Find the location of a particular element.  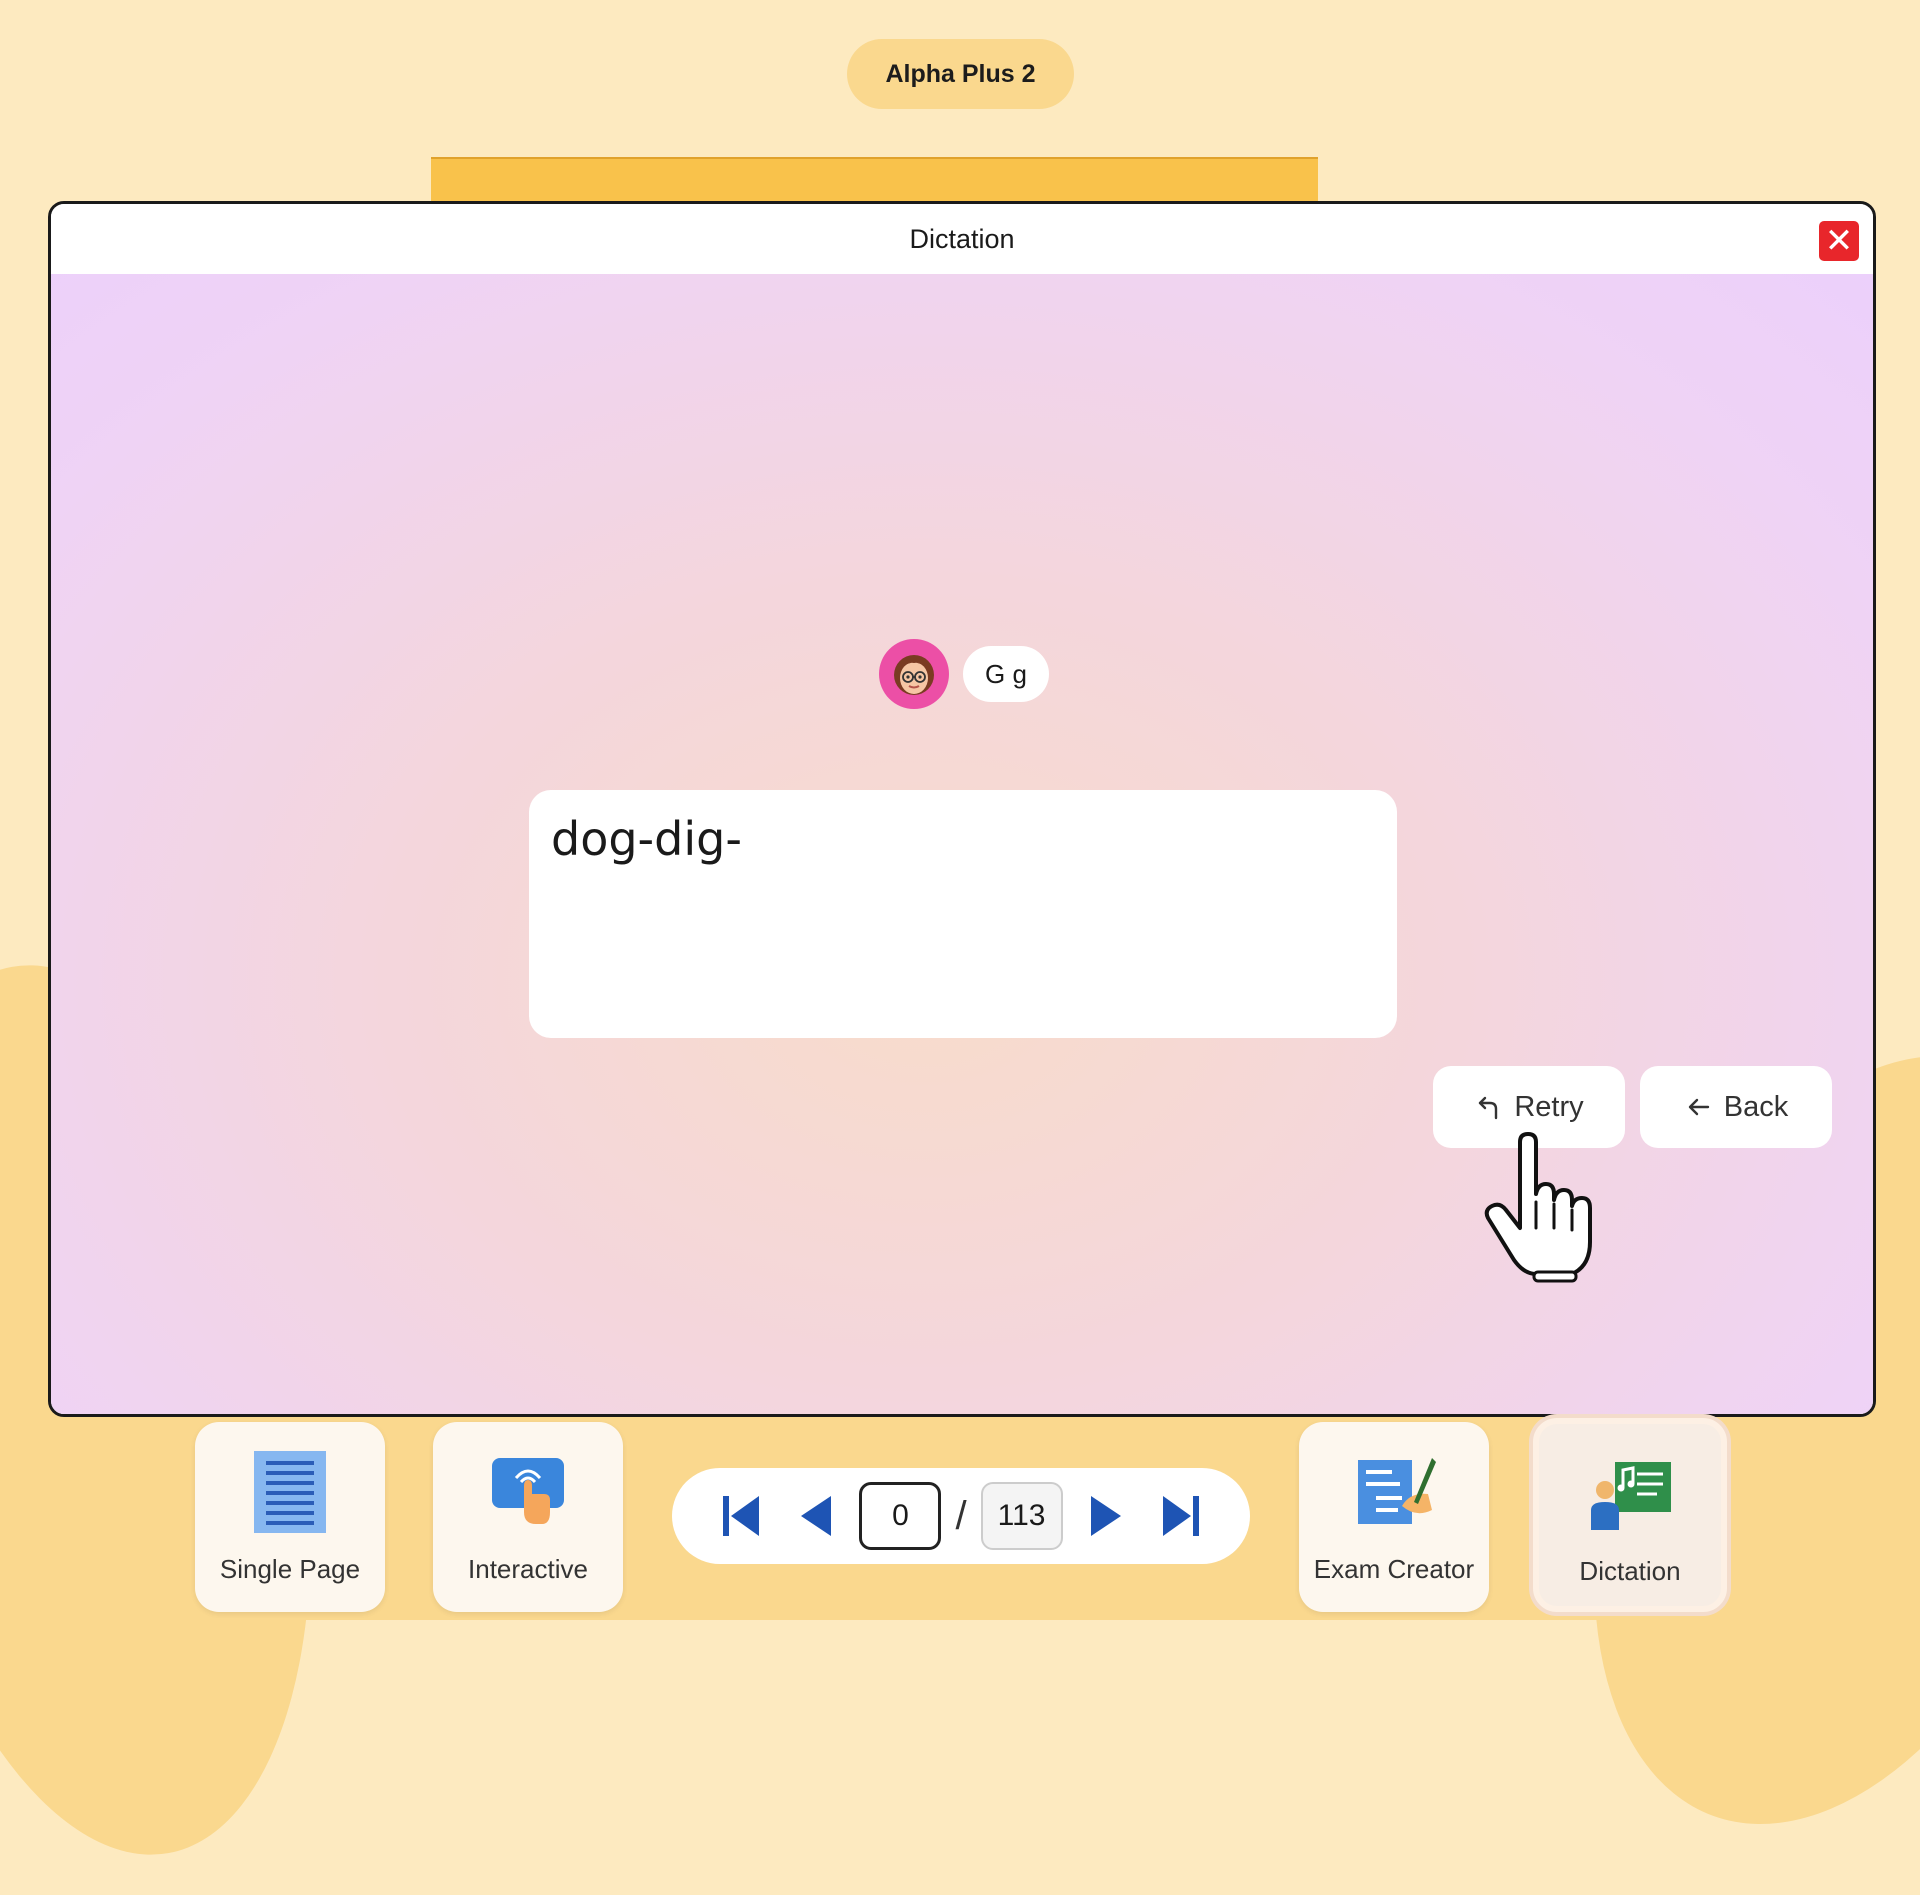

dictation-tool-button: Dictation is located at coordinates (1630, 1515).